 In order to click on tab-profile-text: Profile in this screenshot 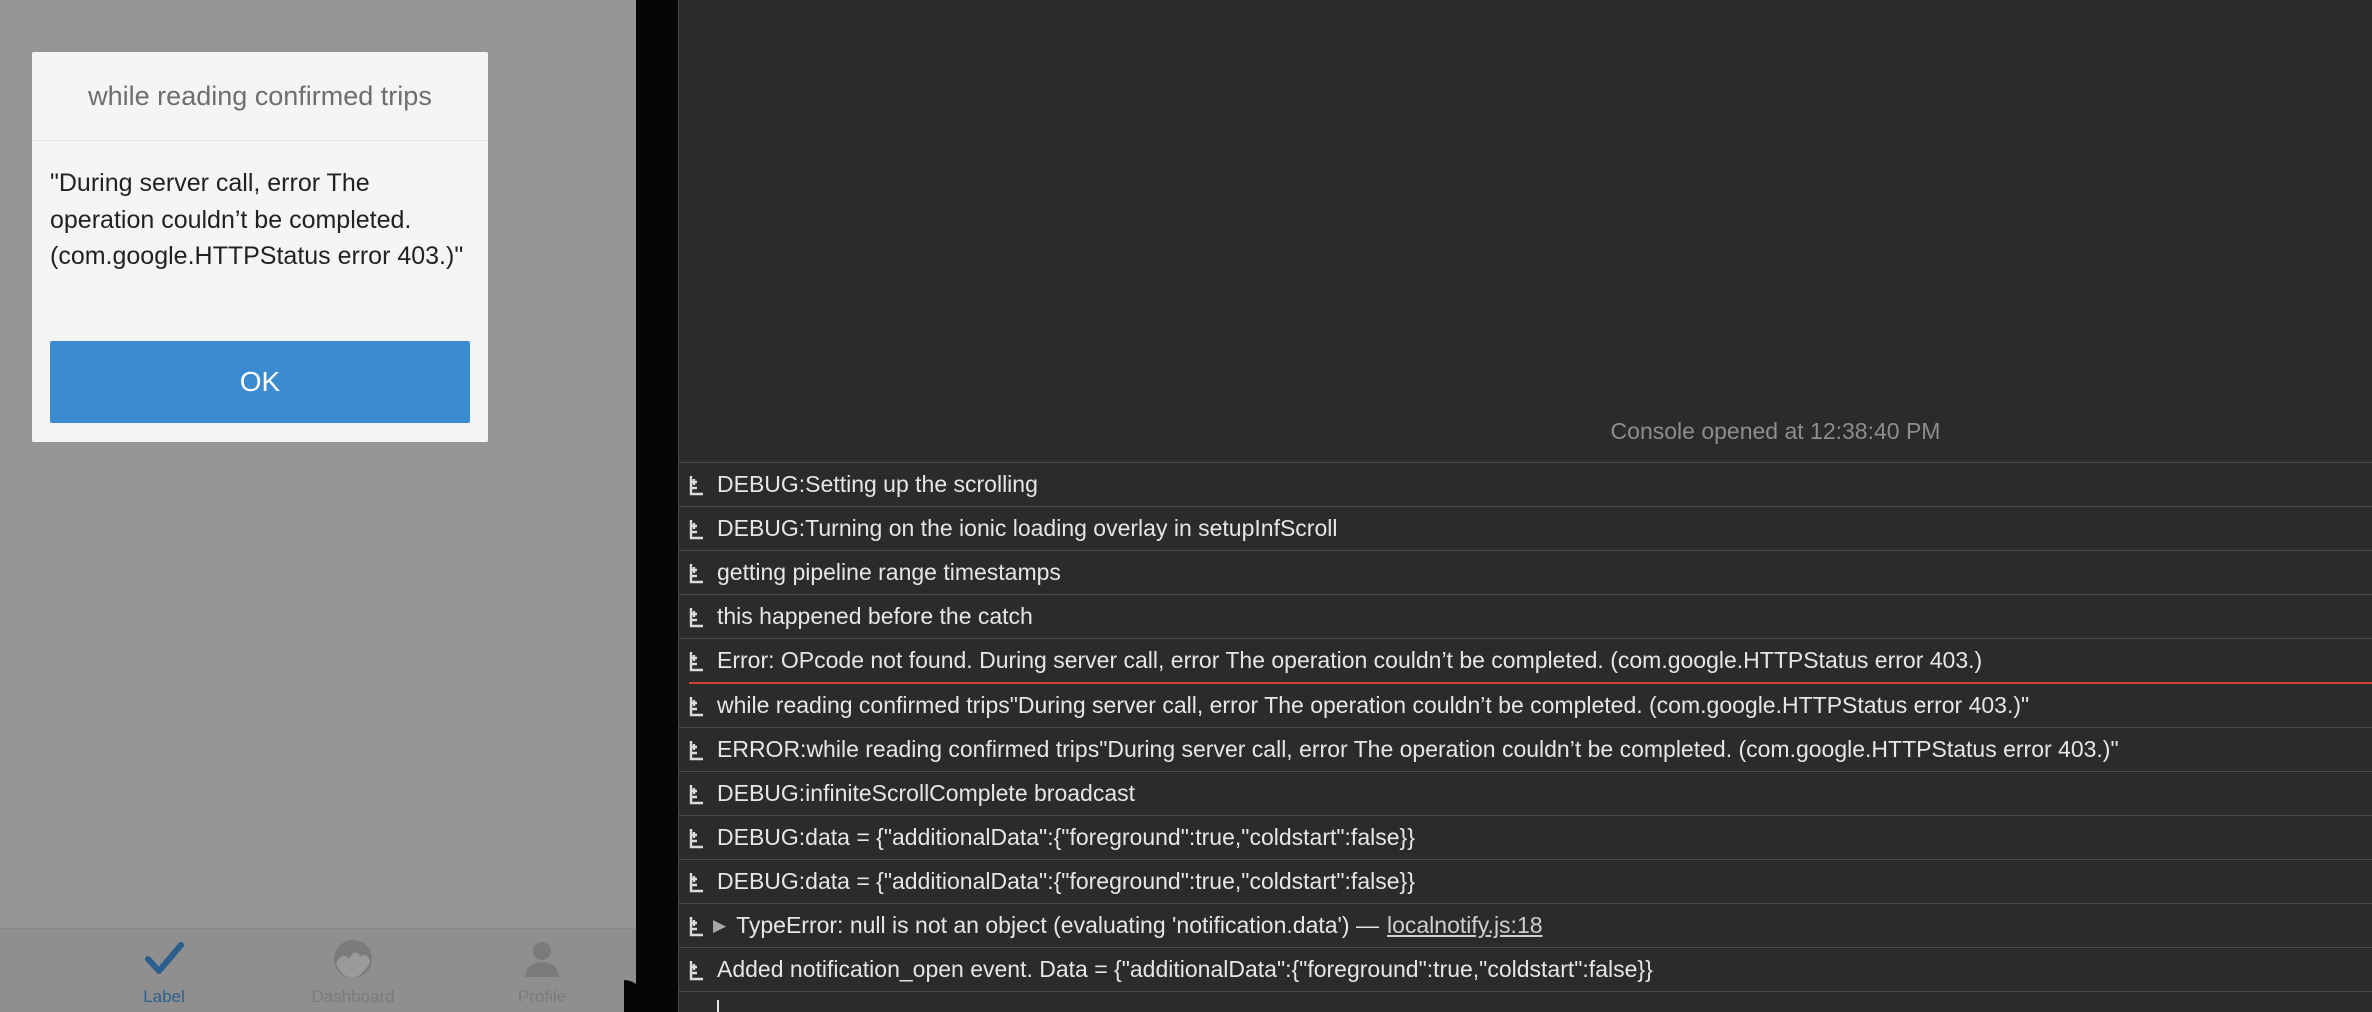, I will do `click(542, 996)`.